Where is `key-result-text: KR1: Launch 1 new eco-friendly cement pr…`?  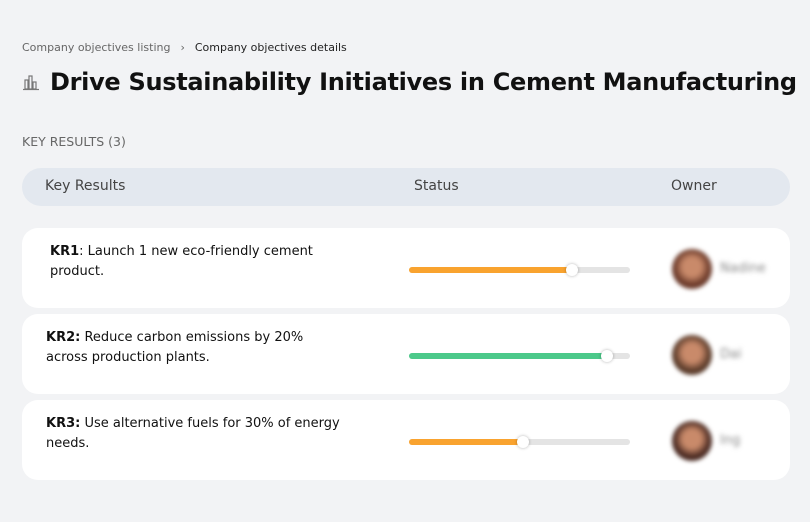 key-result-text: KR1: Launch 1 new eco-friendly cement pr… is located at coordinates (200, 262).